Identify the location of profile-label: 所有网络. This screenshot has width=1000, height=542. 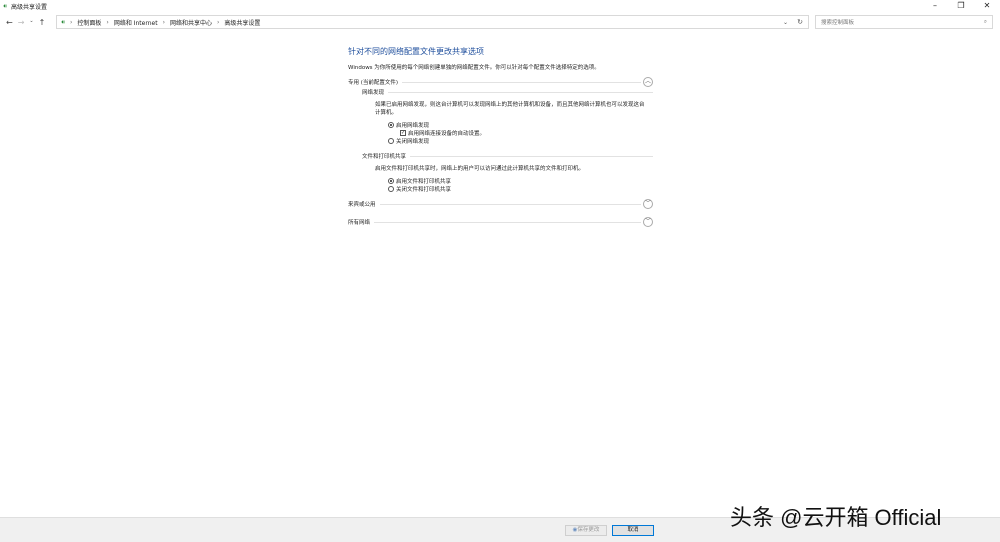
(359, 223).